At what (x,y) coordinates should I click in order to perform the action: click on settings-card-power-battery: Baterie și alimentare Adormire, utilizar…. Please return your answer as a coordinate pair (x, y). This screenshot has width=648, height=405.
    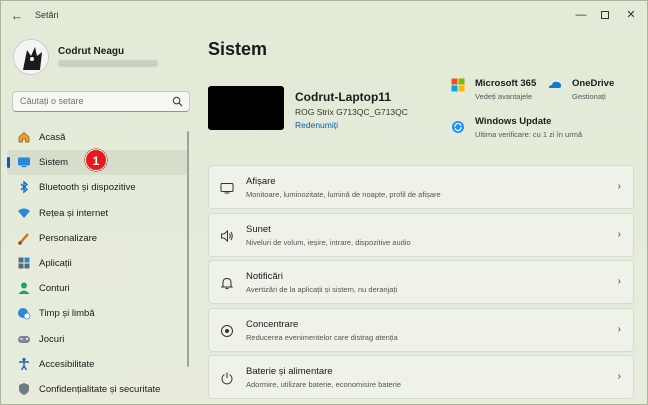
    Looking at the image, I should click on (421, 377).